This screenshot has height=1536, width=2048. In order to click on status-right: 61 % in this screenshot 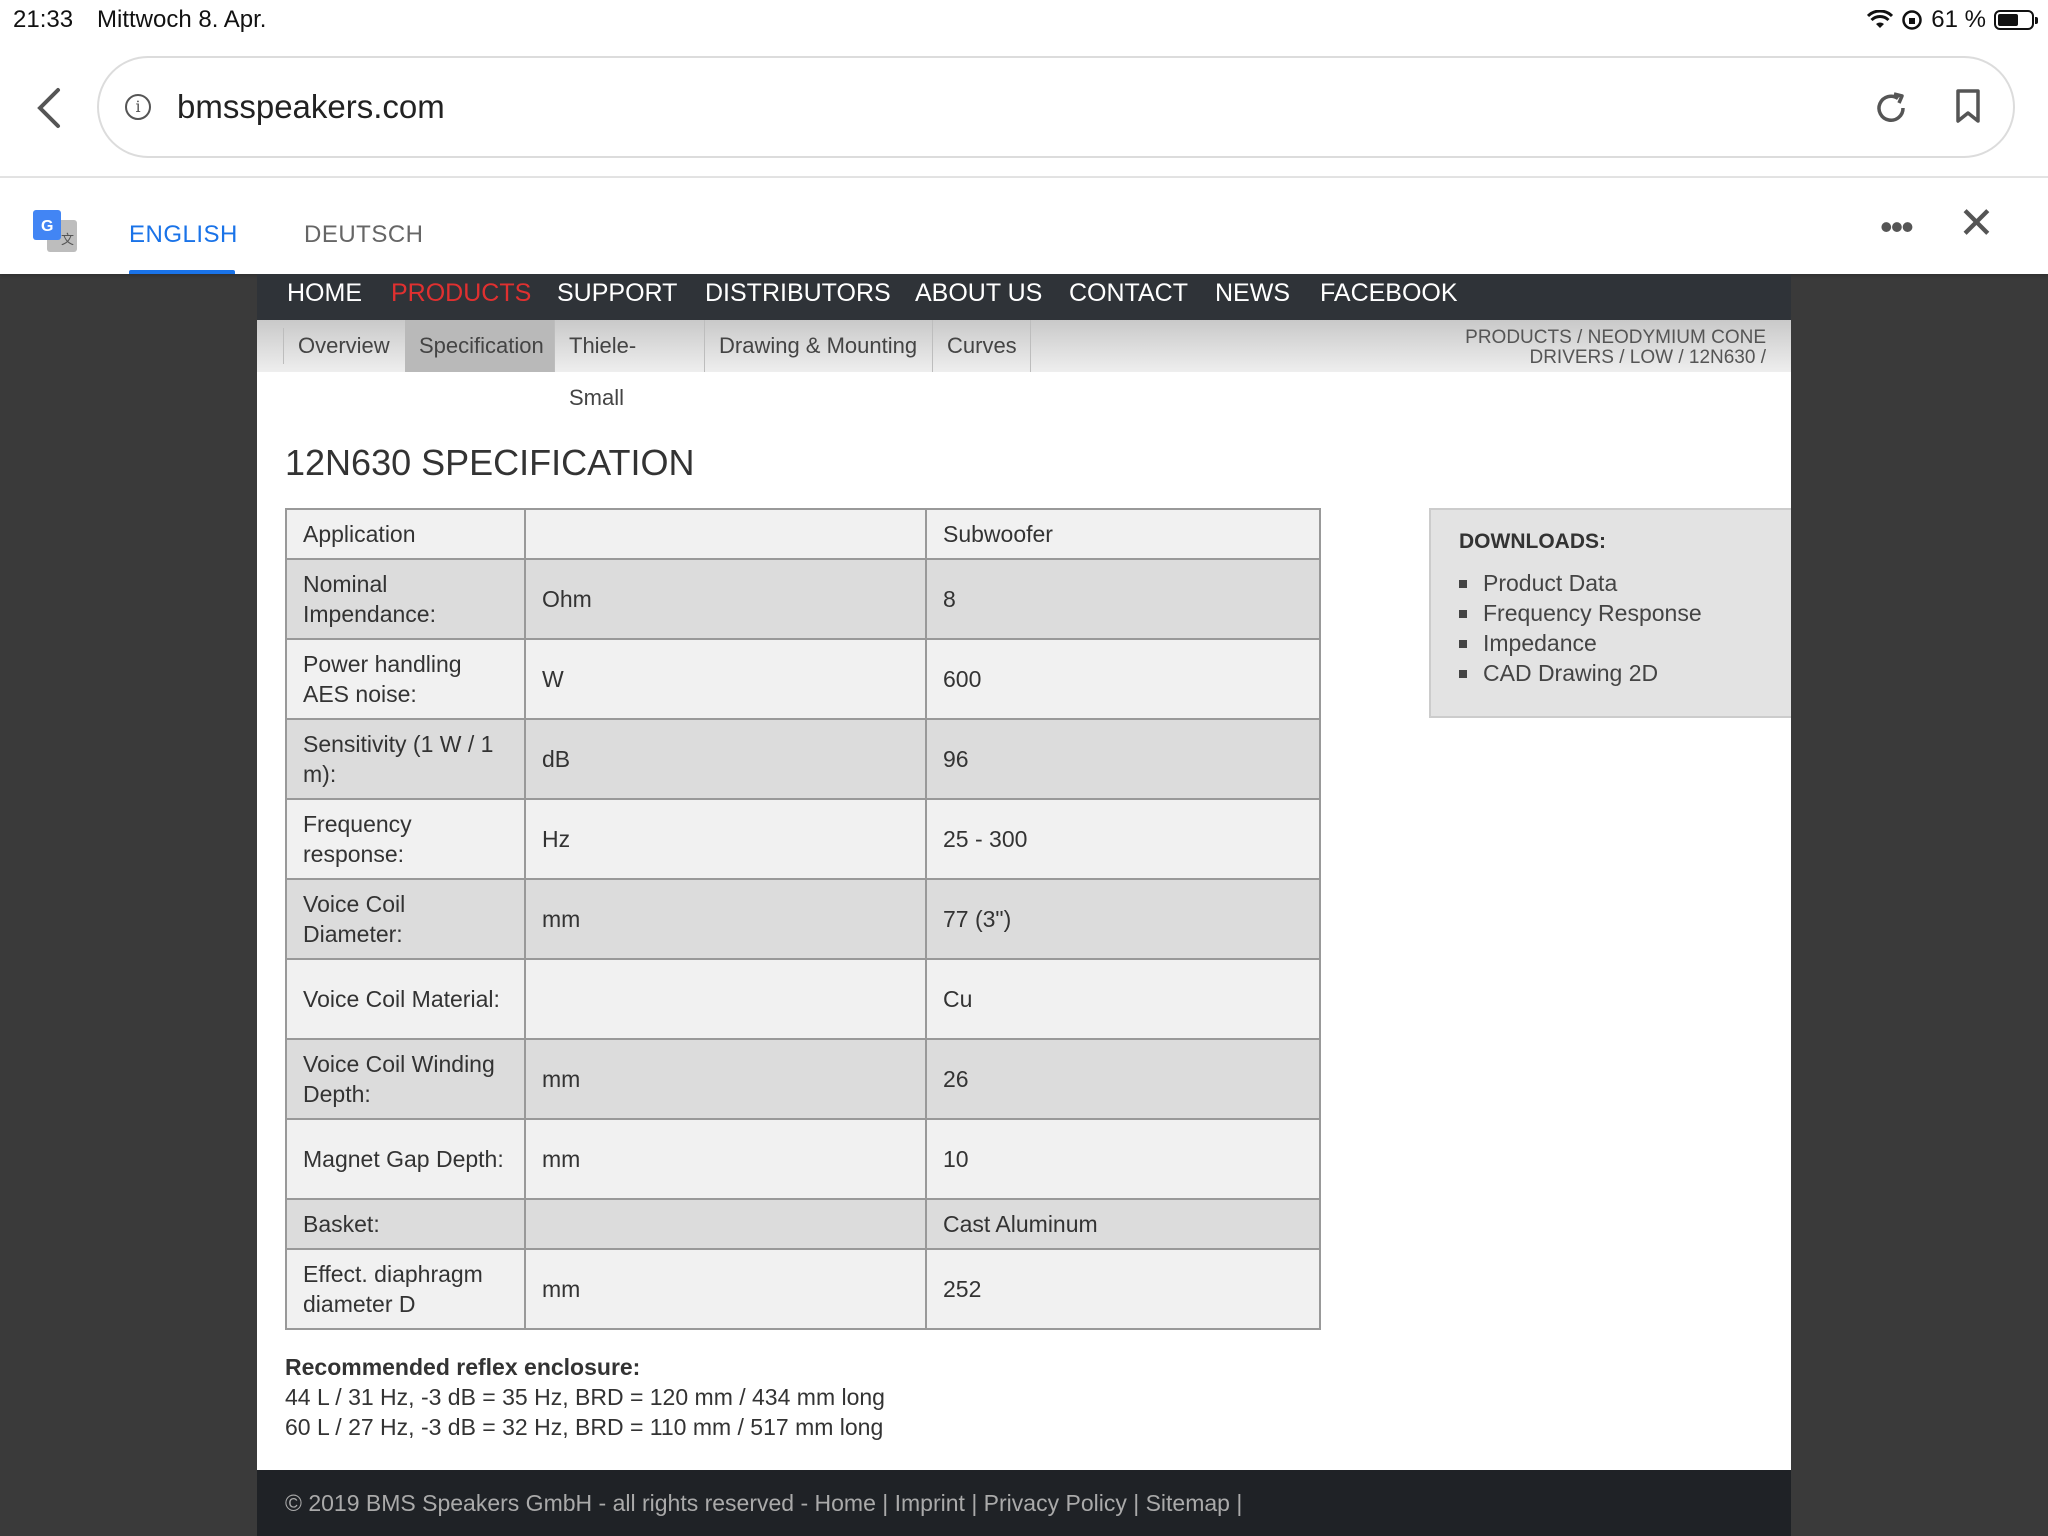, I will do `click(1952, 20)`.